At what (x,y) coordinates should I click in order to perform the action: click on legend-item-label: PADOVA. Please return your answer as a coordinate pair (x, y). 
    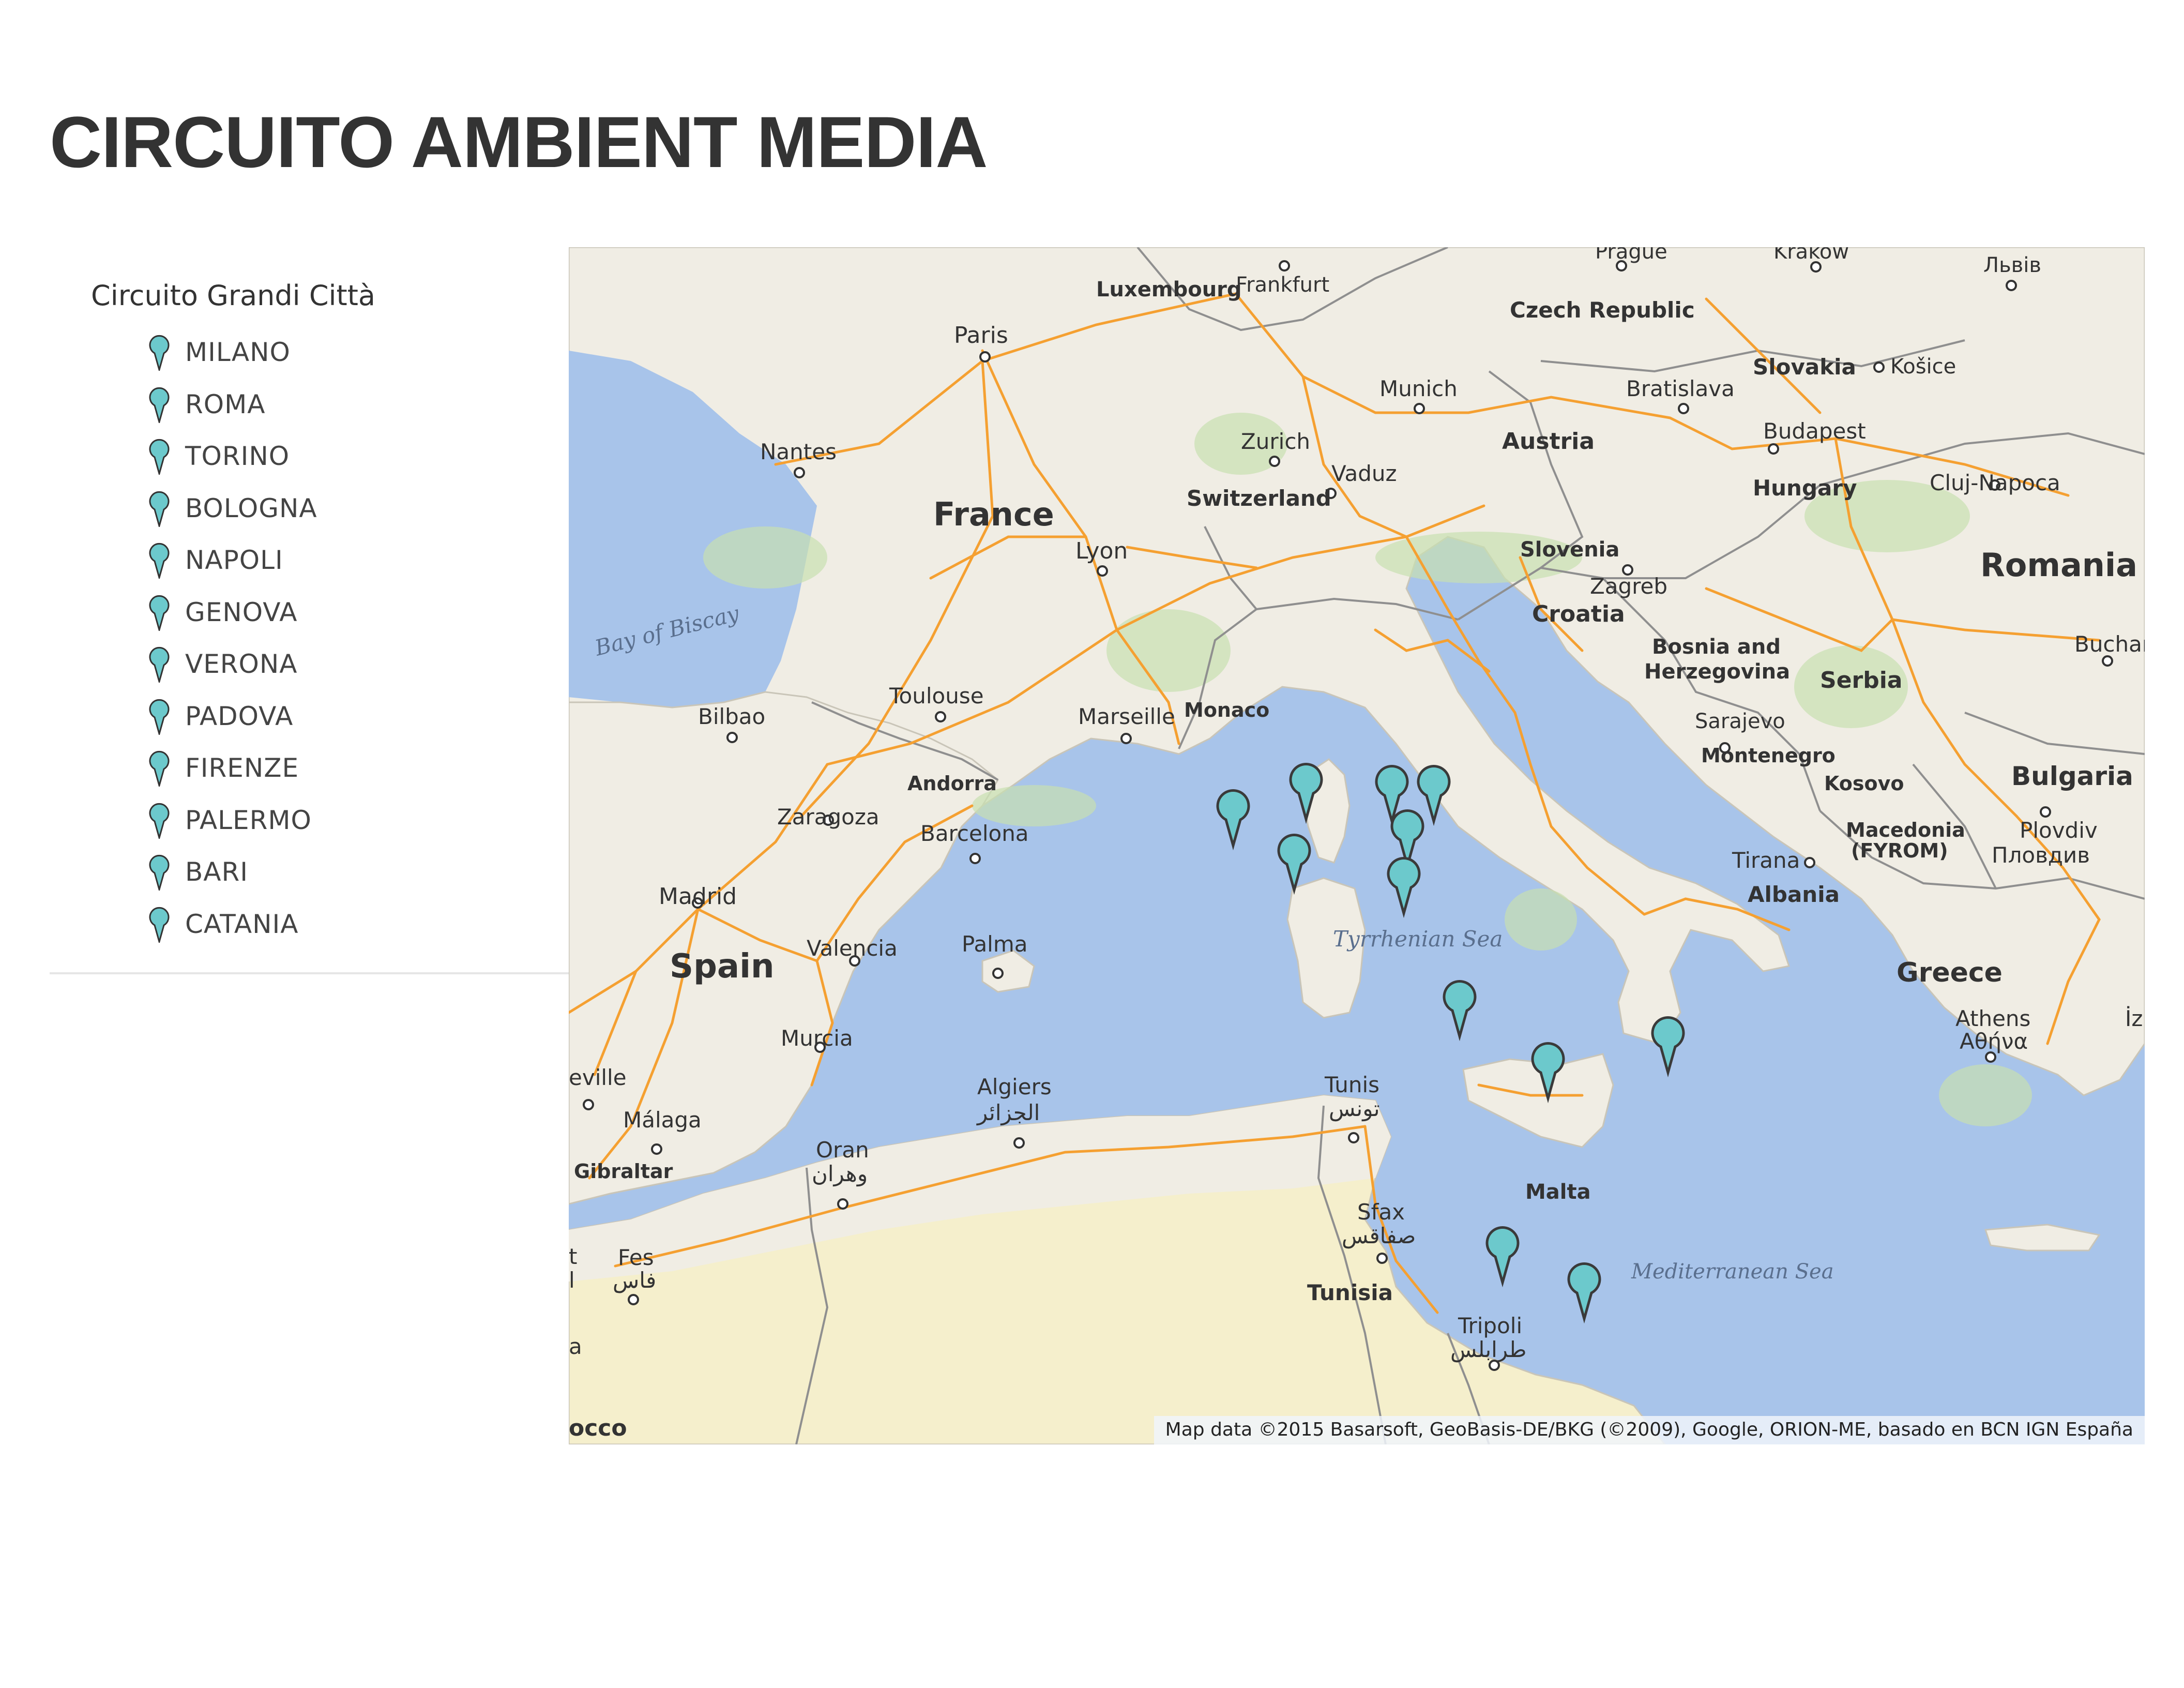
    Looking at the image, I should click on (240, 716).